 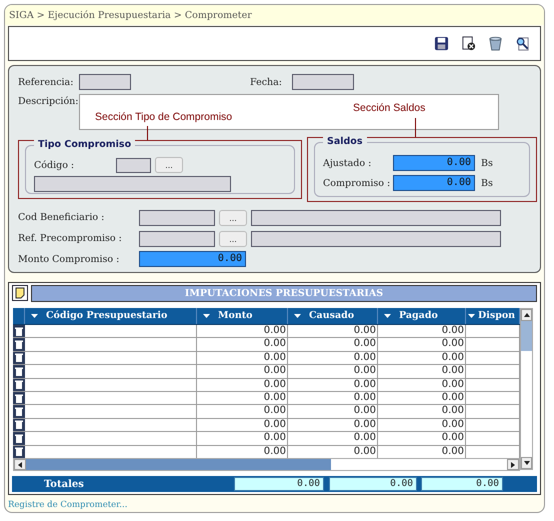 What do you see at coordinates (111, 316) in the screenshot?
I see `column-header: Código Presupuestario` at bounding box center [111, 316].